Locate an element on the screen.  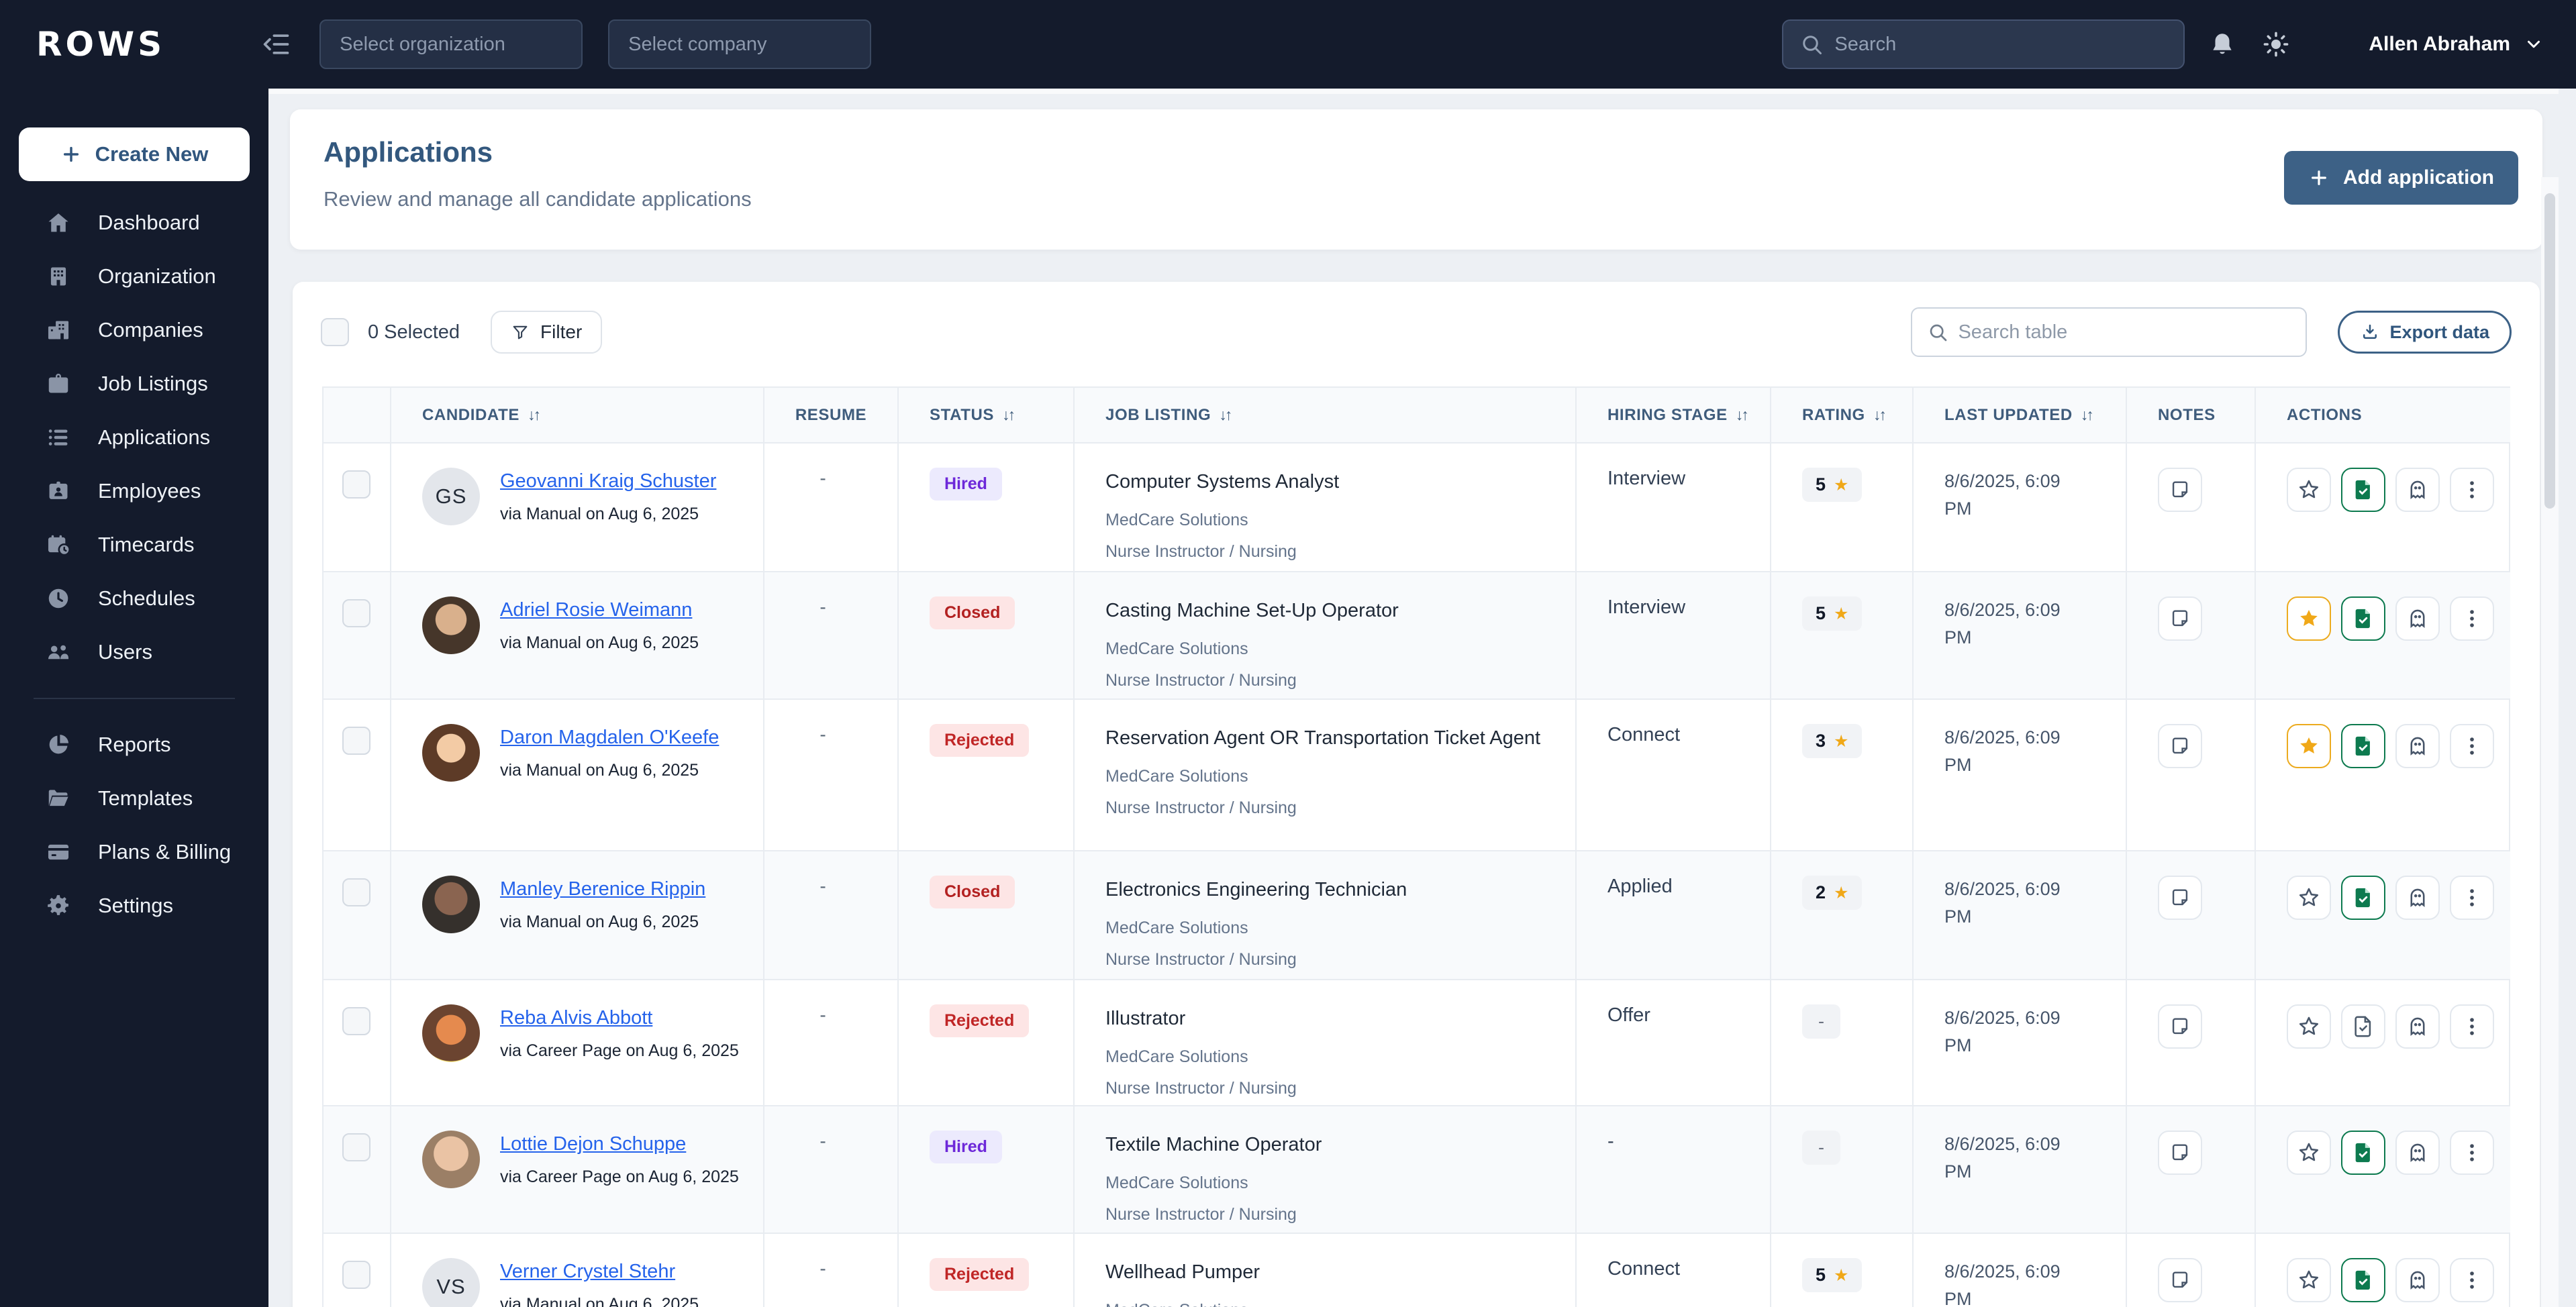
column-header-hiring-stage: HIRING STAGE ↓↑ is located at coordinates (1673, 415).